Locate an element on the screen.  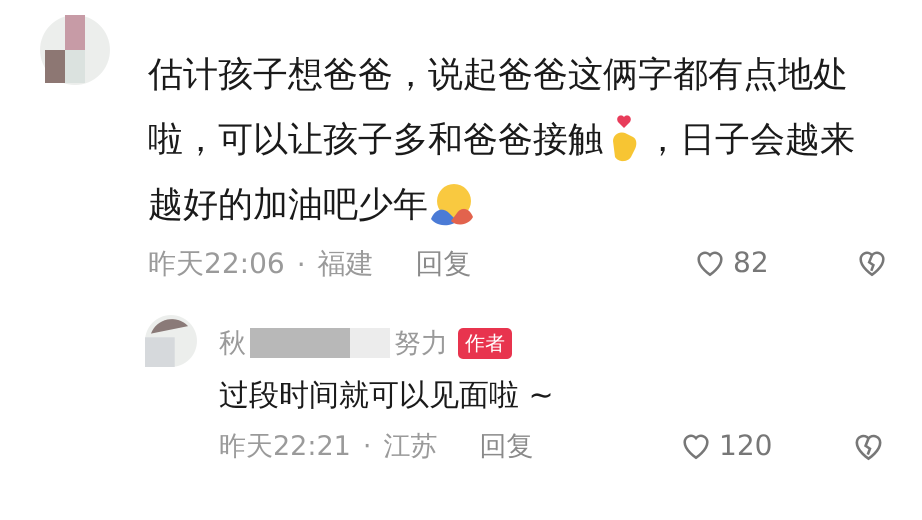
user-name: 秋 is located at coordinates (232, 343).